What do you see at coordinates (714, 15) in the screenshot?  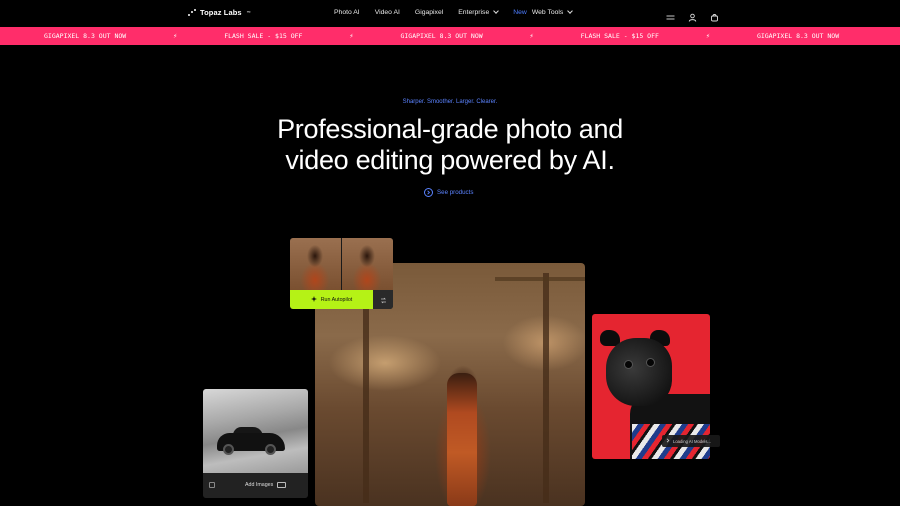 I see `cart-icon` at bounding box center [714, 15].